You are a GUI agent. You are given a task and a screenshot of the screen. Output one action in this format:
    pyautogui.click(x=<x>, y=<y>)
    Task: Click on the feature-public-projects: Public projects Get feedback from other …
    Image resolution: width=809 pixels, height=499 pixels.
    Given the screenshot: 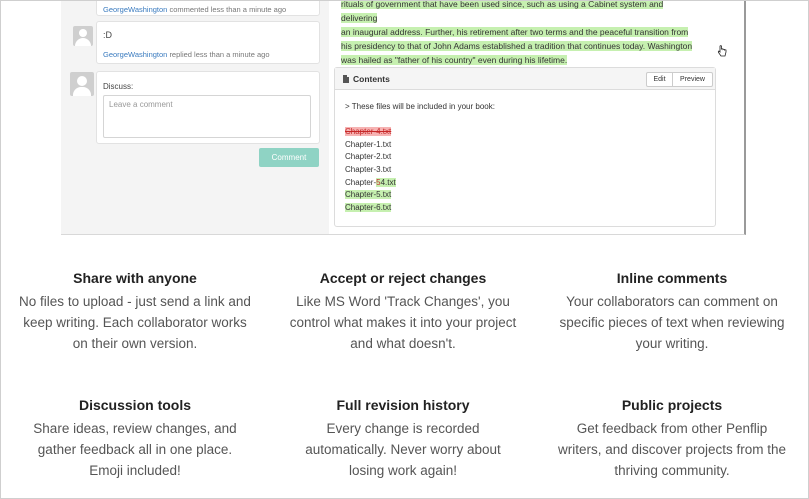 What is the action you would take?
    pyautogui.click(x=672, y=438)
    